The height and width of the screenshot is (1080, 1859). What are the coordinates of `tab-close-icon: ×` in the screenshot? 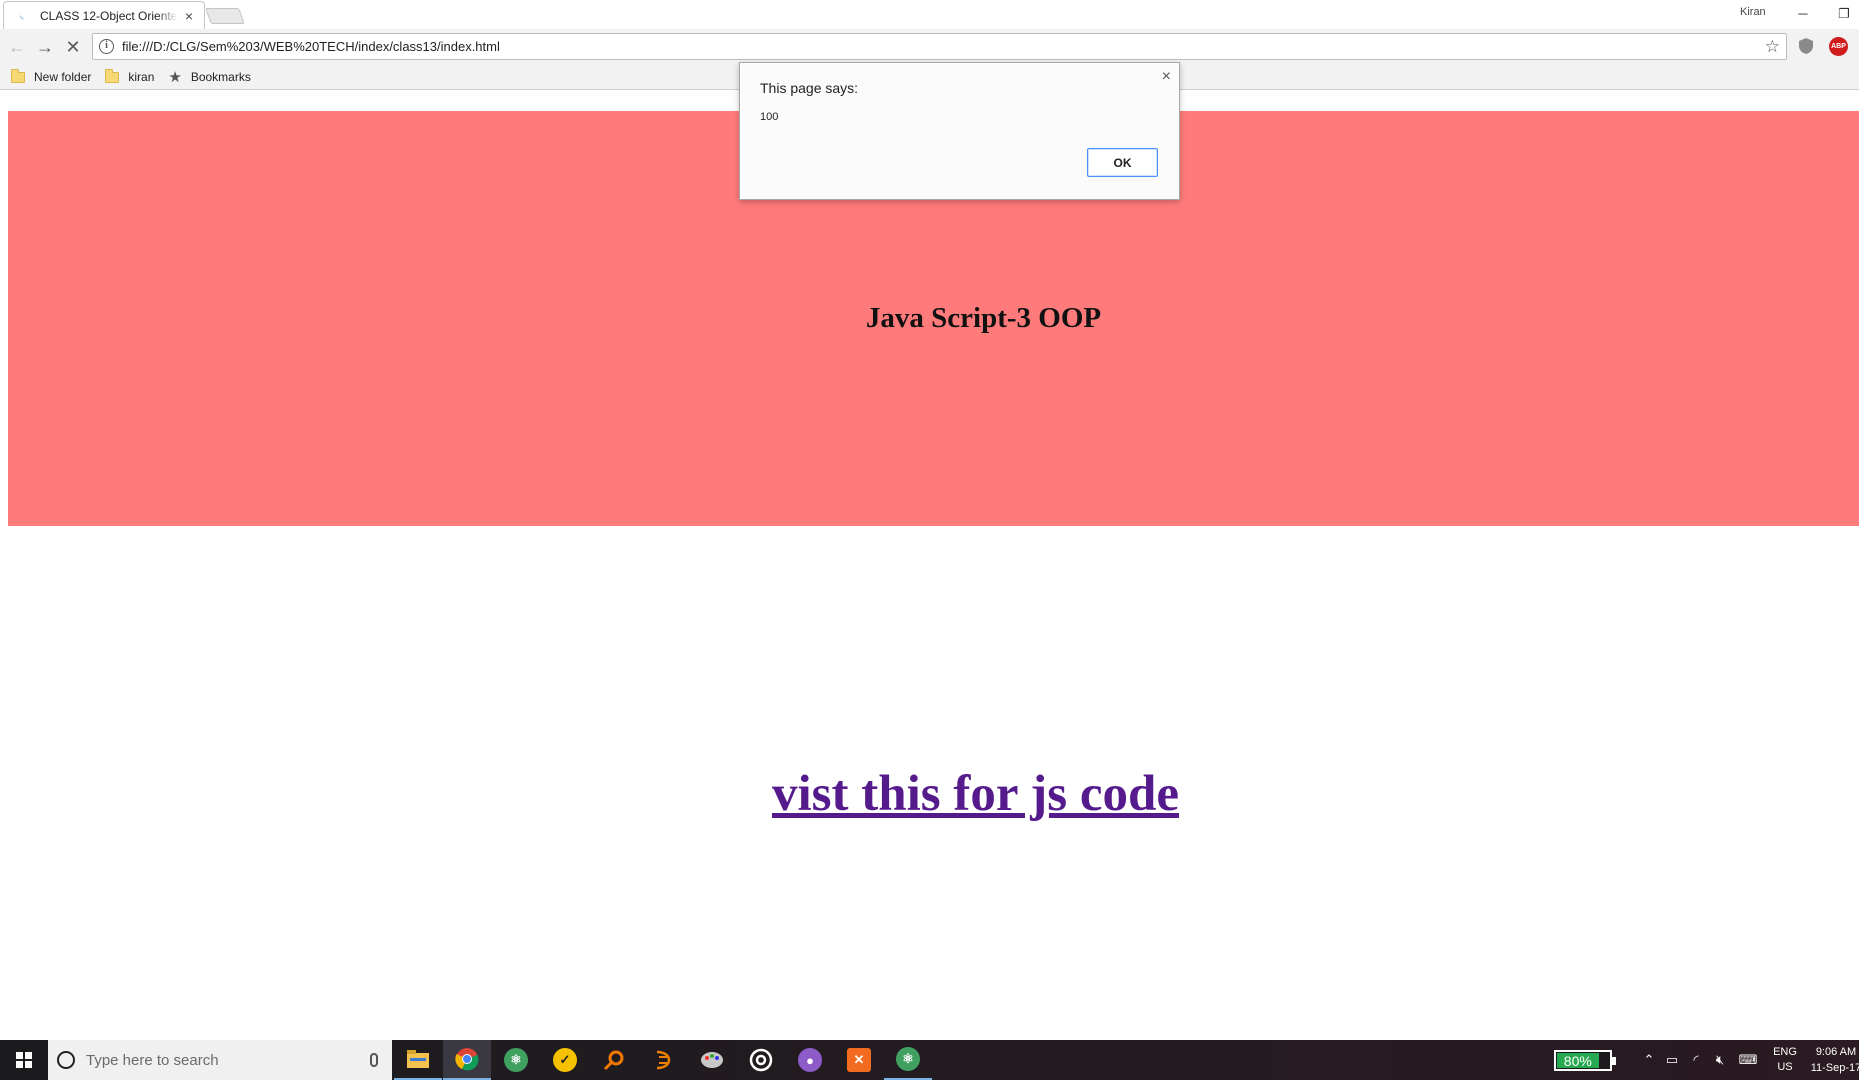 It's located at (189, 16).